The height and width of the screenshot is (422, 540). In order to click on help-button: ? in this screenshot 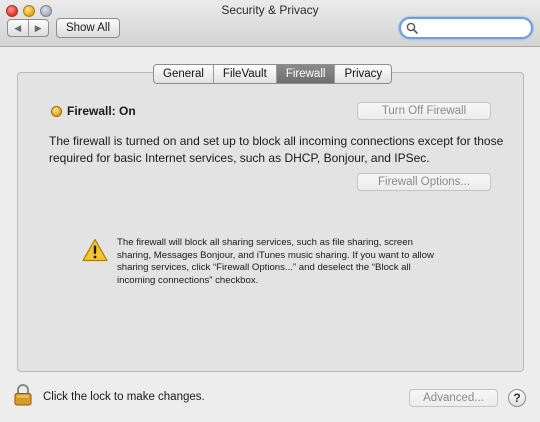, I will do `click(517, 398)`.